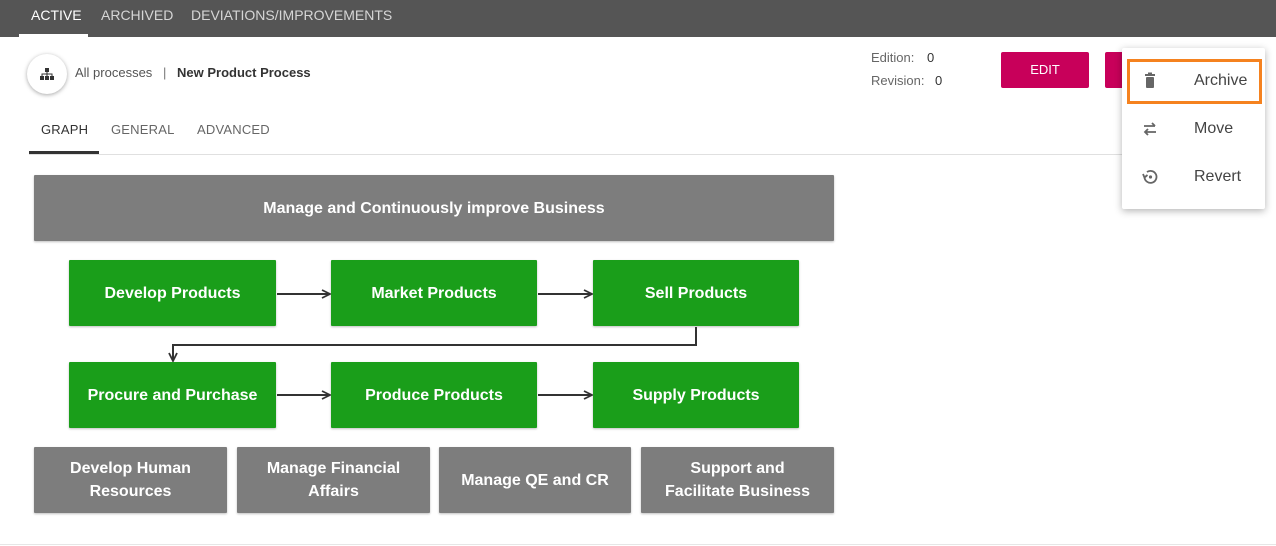 The image size is (1276, 546). I want to click on tab-advanced: ADVANCED, so click(233, 129).